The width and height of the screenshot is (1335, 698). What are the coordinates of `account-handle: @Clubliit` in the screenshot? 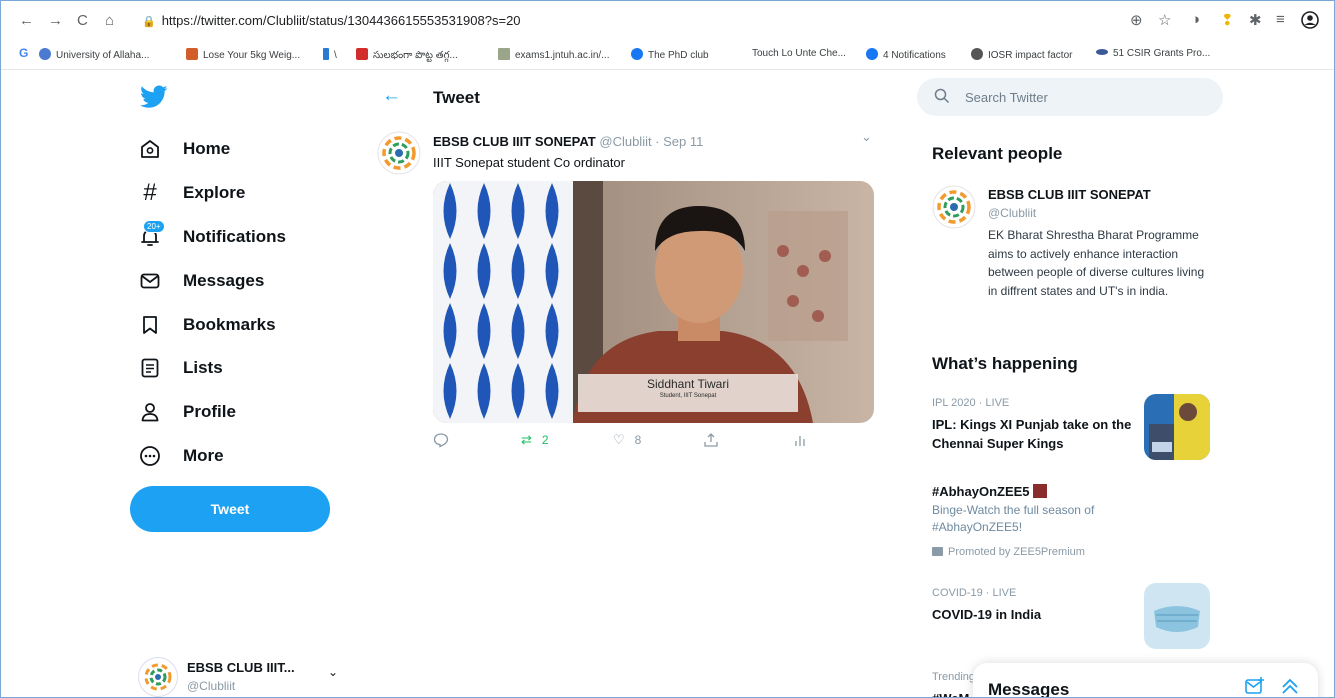 It's located at (211, 686).